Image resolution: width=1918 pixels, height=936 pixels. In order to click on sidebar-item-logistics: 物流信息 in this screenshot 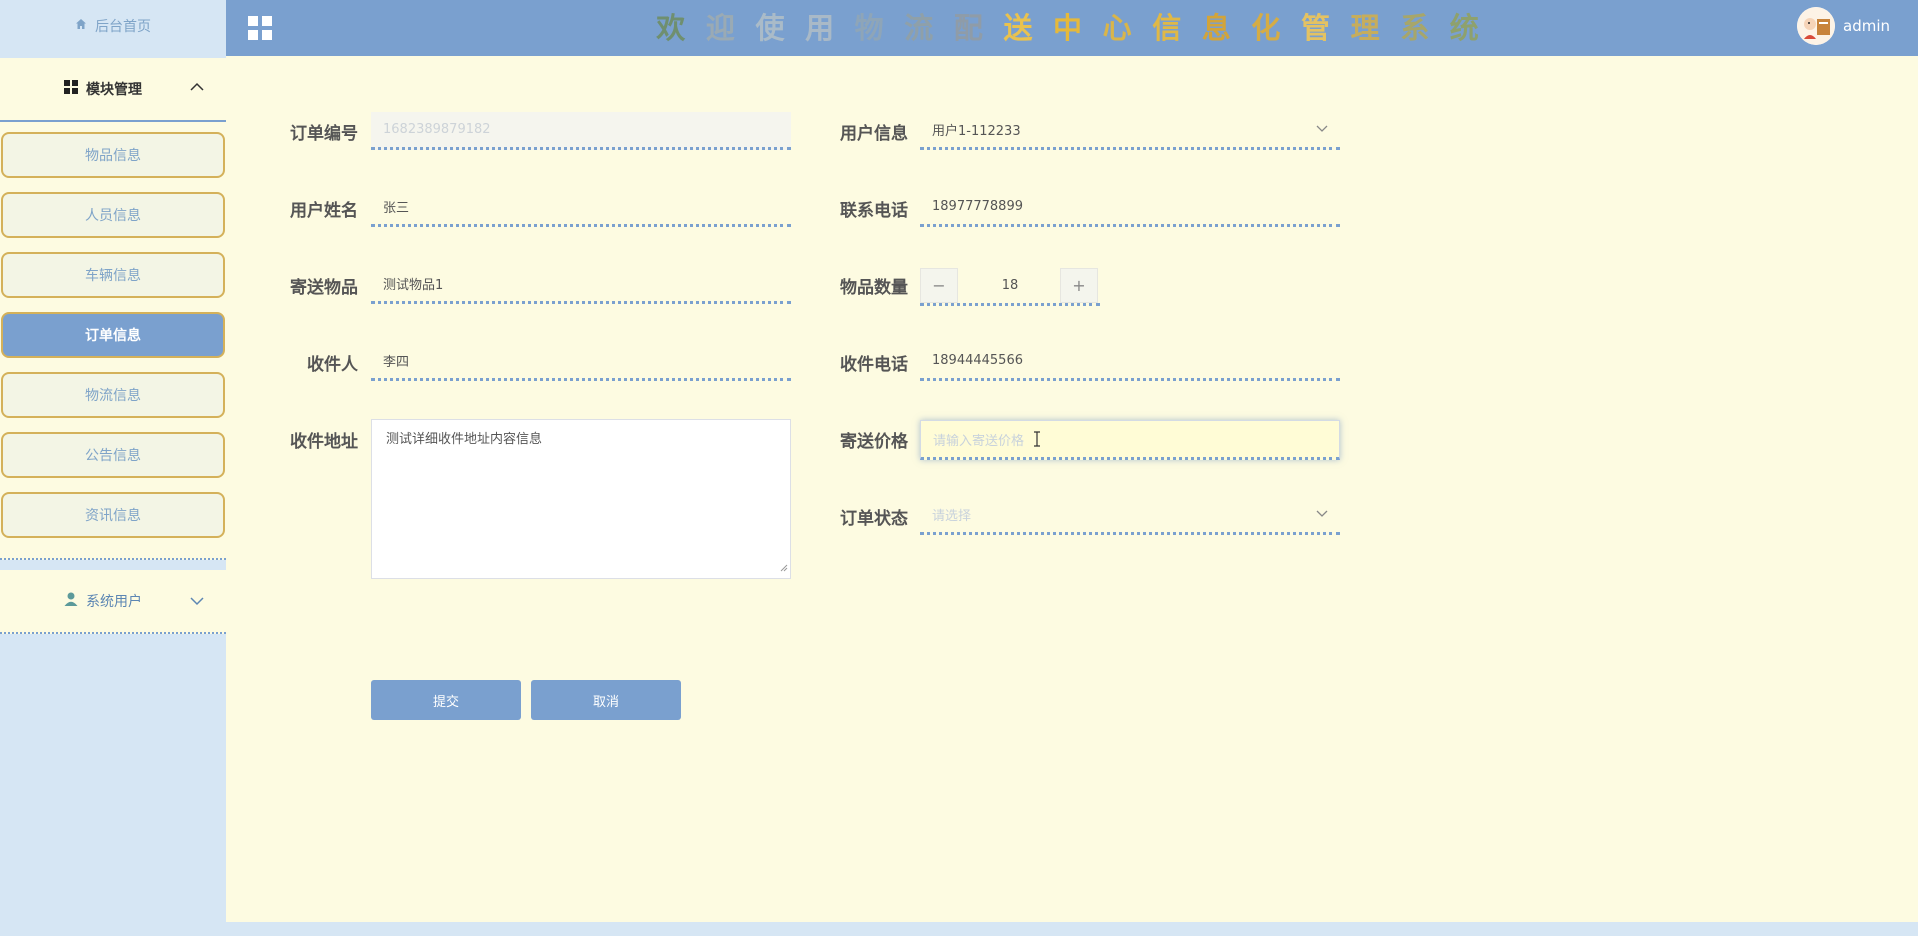, I will do `click(113, 395)`.